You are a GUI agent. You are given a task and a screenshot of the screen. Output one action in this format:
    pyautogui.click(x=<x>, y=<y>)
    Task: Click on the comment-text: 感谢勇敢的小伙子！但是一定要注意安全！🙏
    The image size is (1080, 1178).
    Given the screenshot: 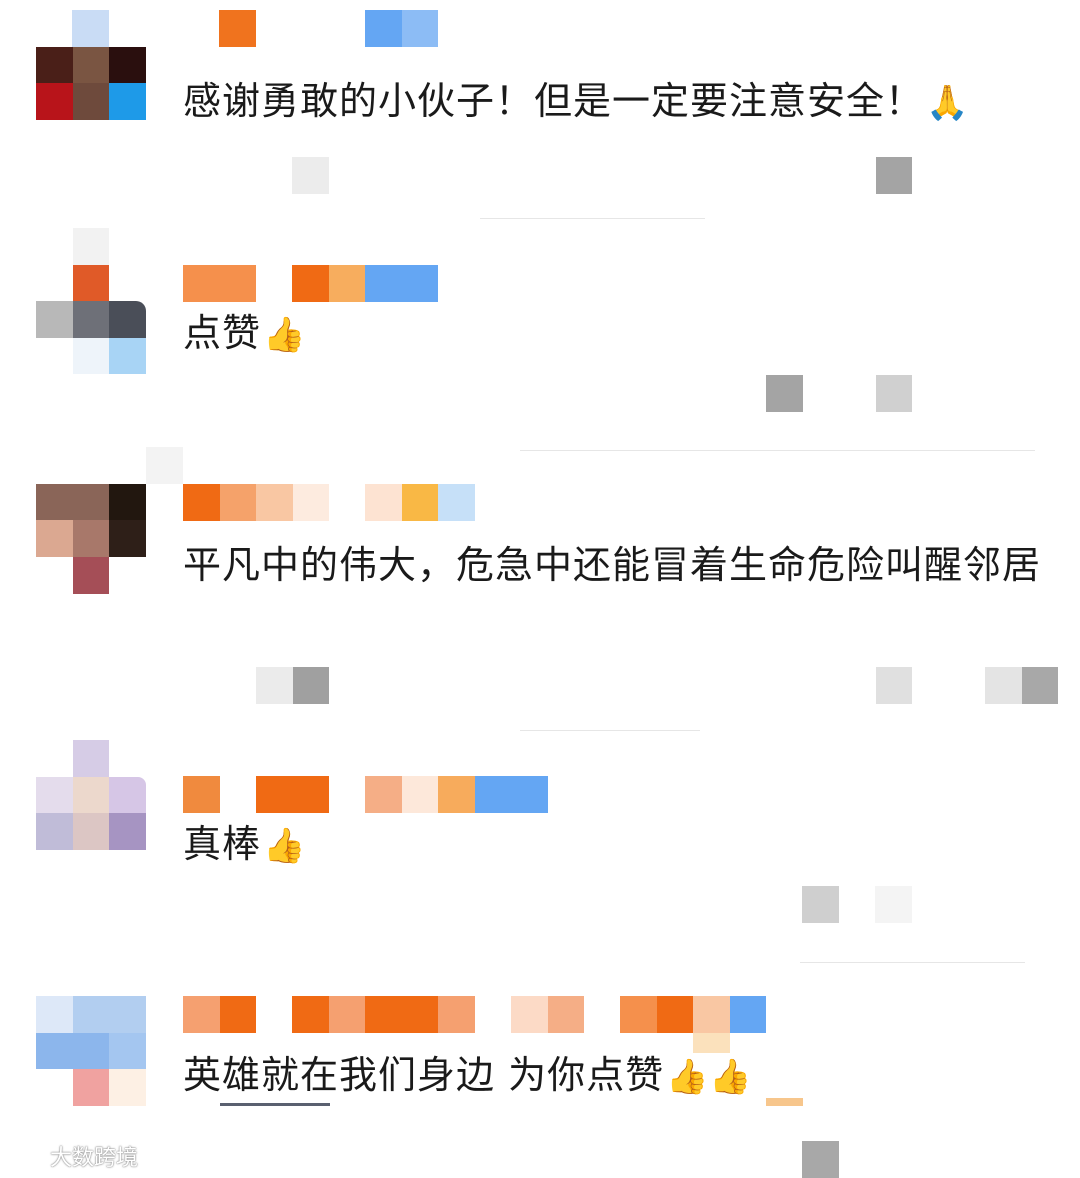 What is the action you would take?
    pyautogui.click(x=613, y=102)
    